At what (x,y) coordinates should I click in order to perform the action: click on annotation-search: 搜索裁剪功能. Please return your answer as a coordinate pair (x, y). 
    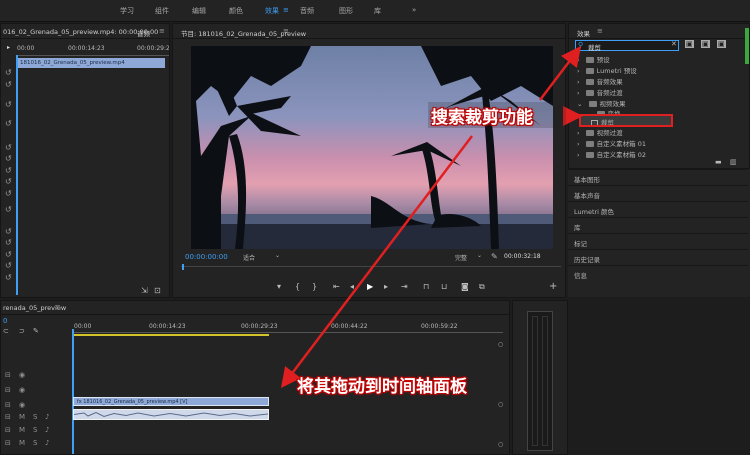
    Looking at the image, I should click on (482, 118).